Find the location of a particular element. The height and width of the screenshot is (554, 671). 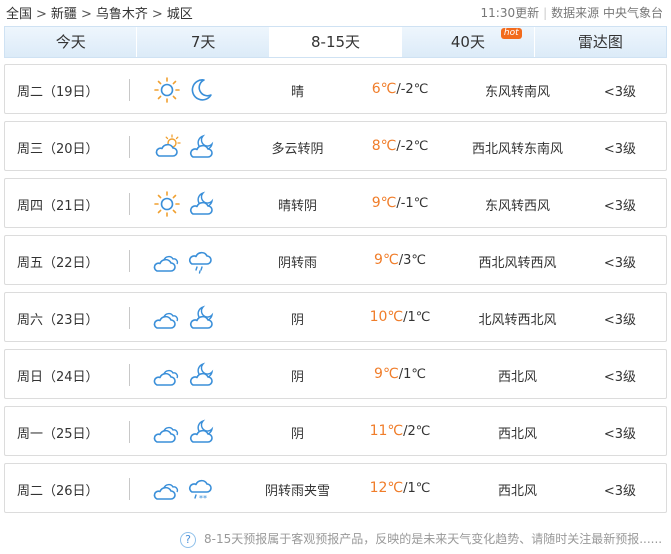

top-bar: 全国 > 新疆 > 乌鲁木齐 > 城区 11:30更新 | 数据来源 中央气象台 is located at coordinates (335, 12).